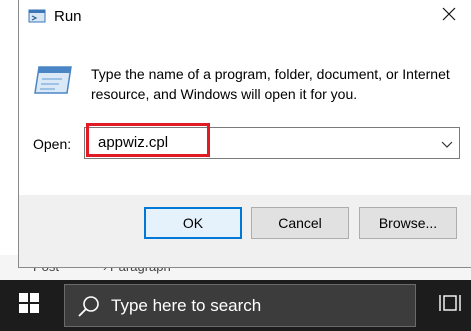 The height and width of the screenshot is (331, 471). I want to click on task-view-icon, so click(450, 305).